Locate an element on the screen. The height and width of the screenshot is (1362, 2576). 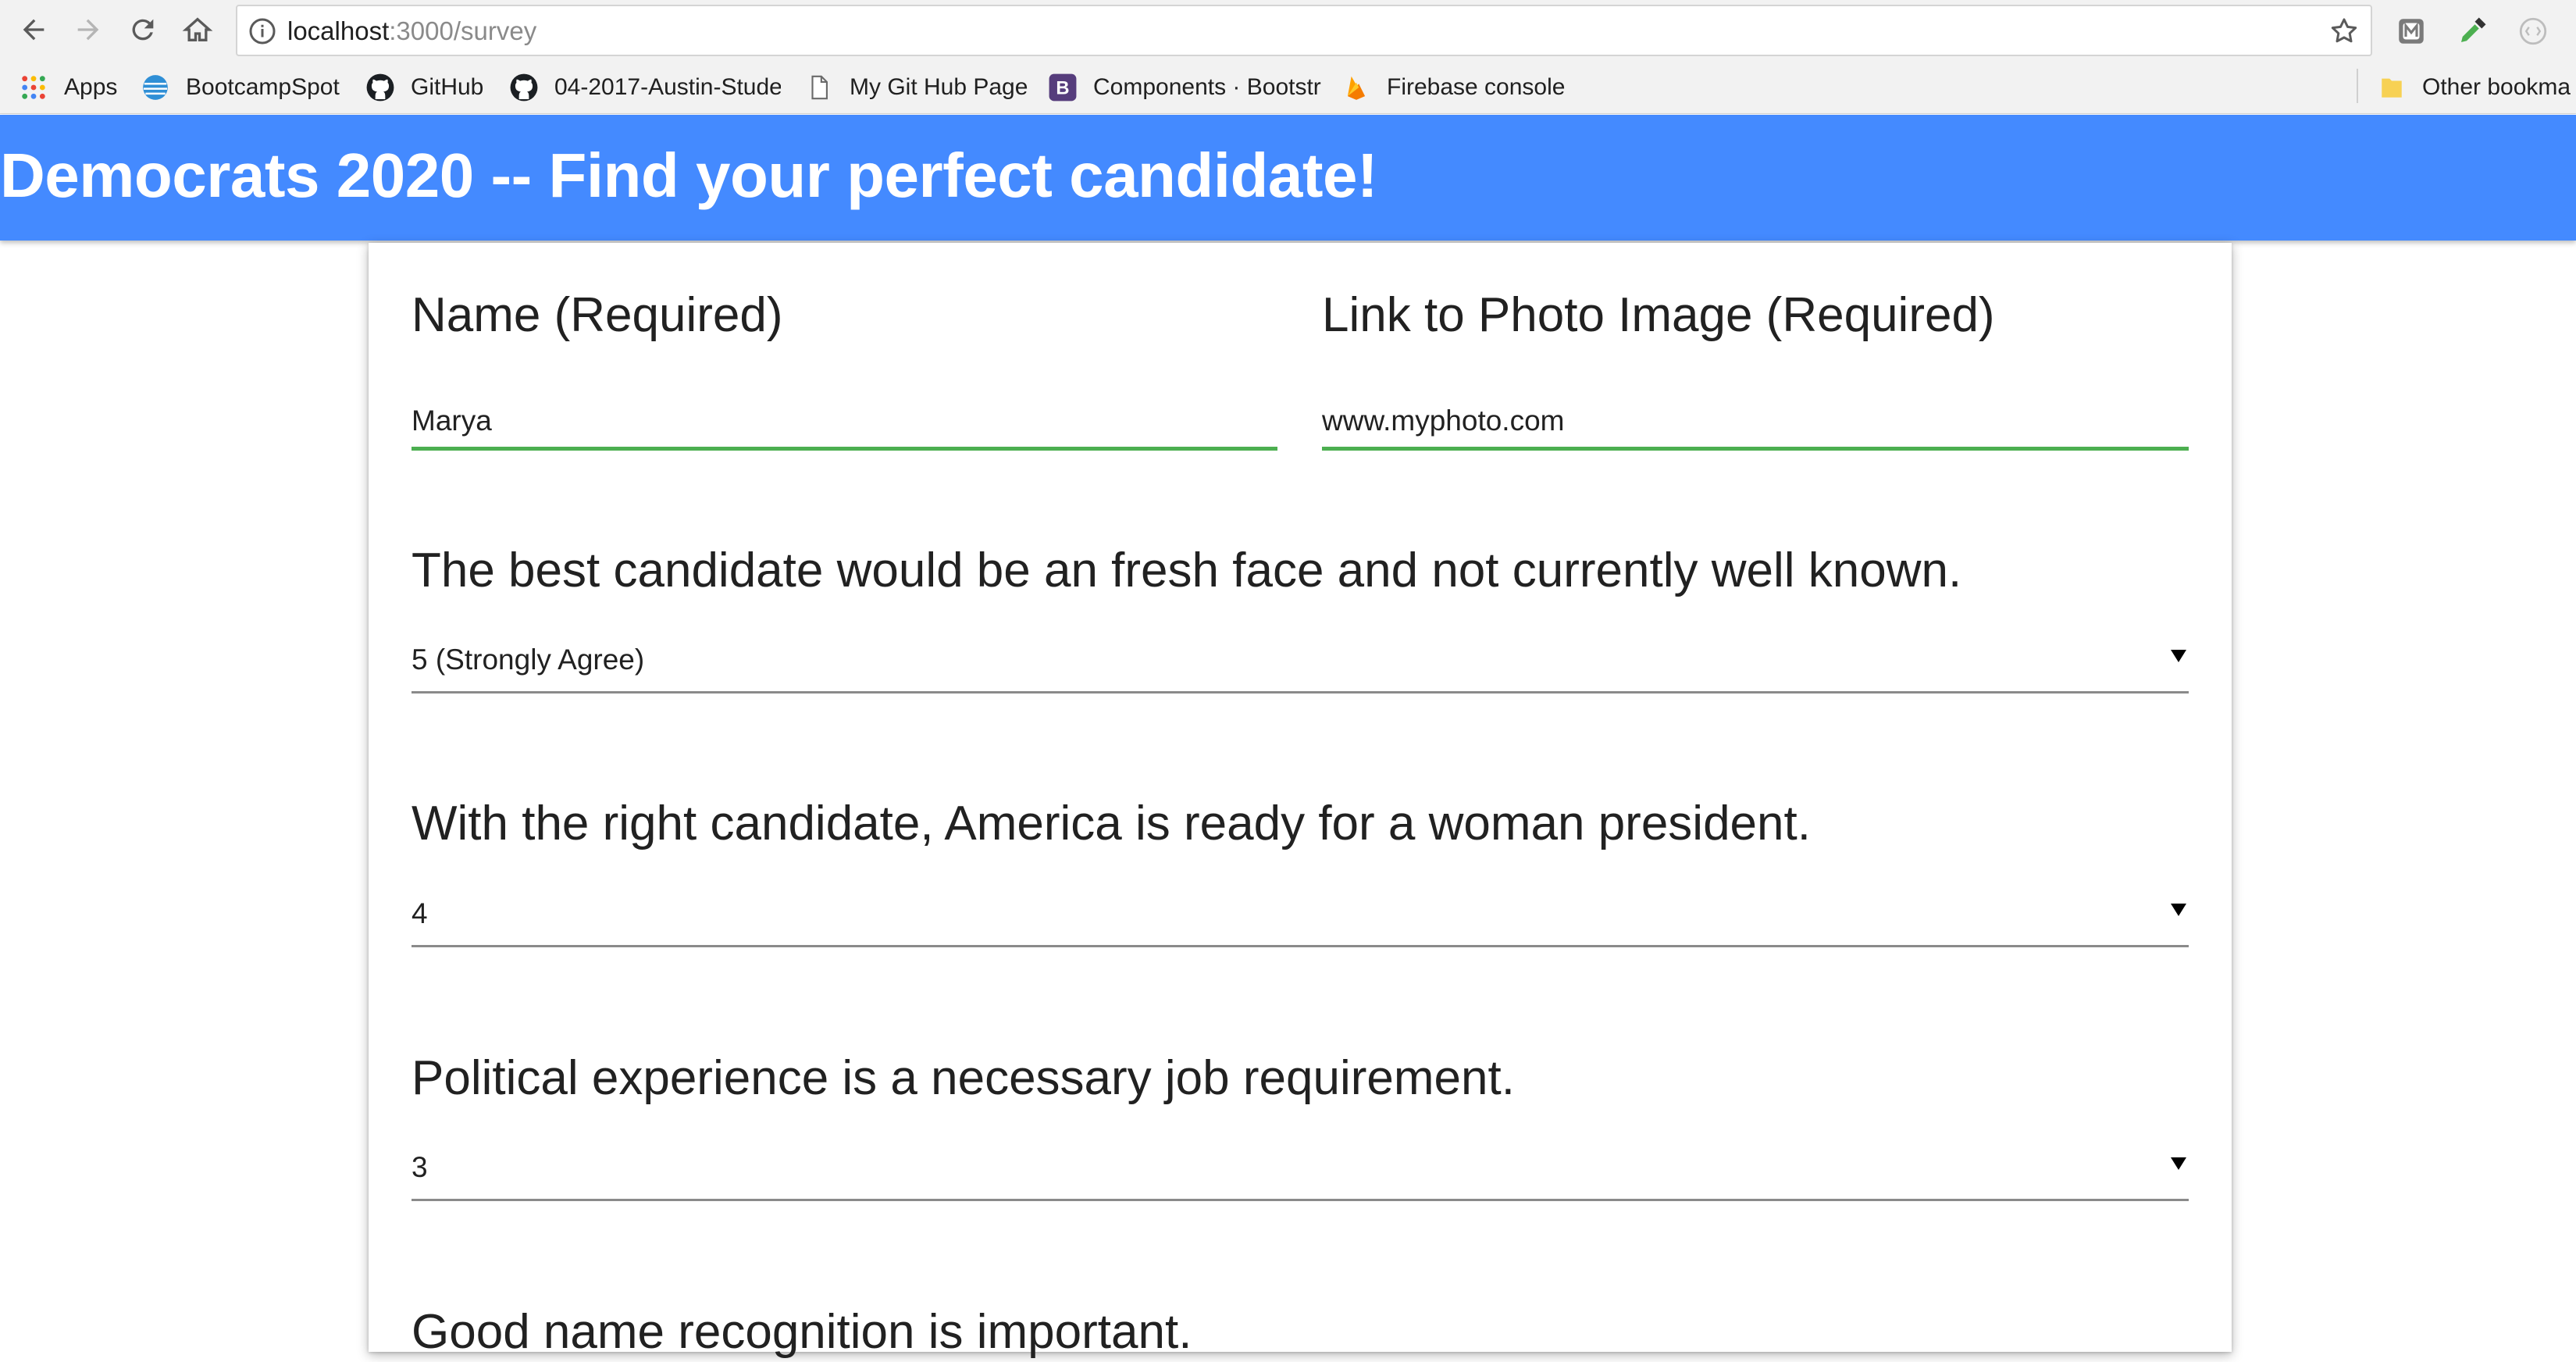
url-path: :3000/survey is located at coordinates (463, 30).